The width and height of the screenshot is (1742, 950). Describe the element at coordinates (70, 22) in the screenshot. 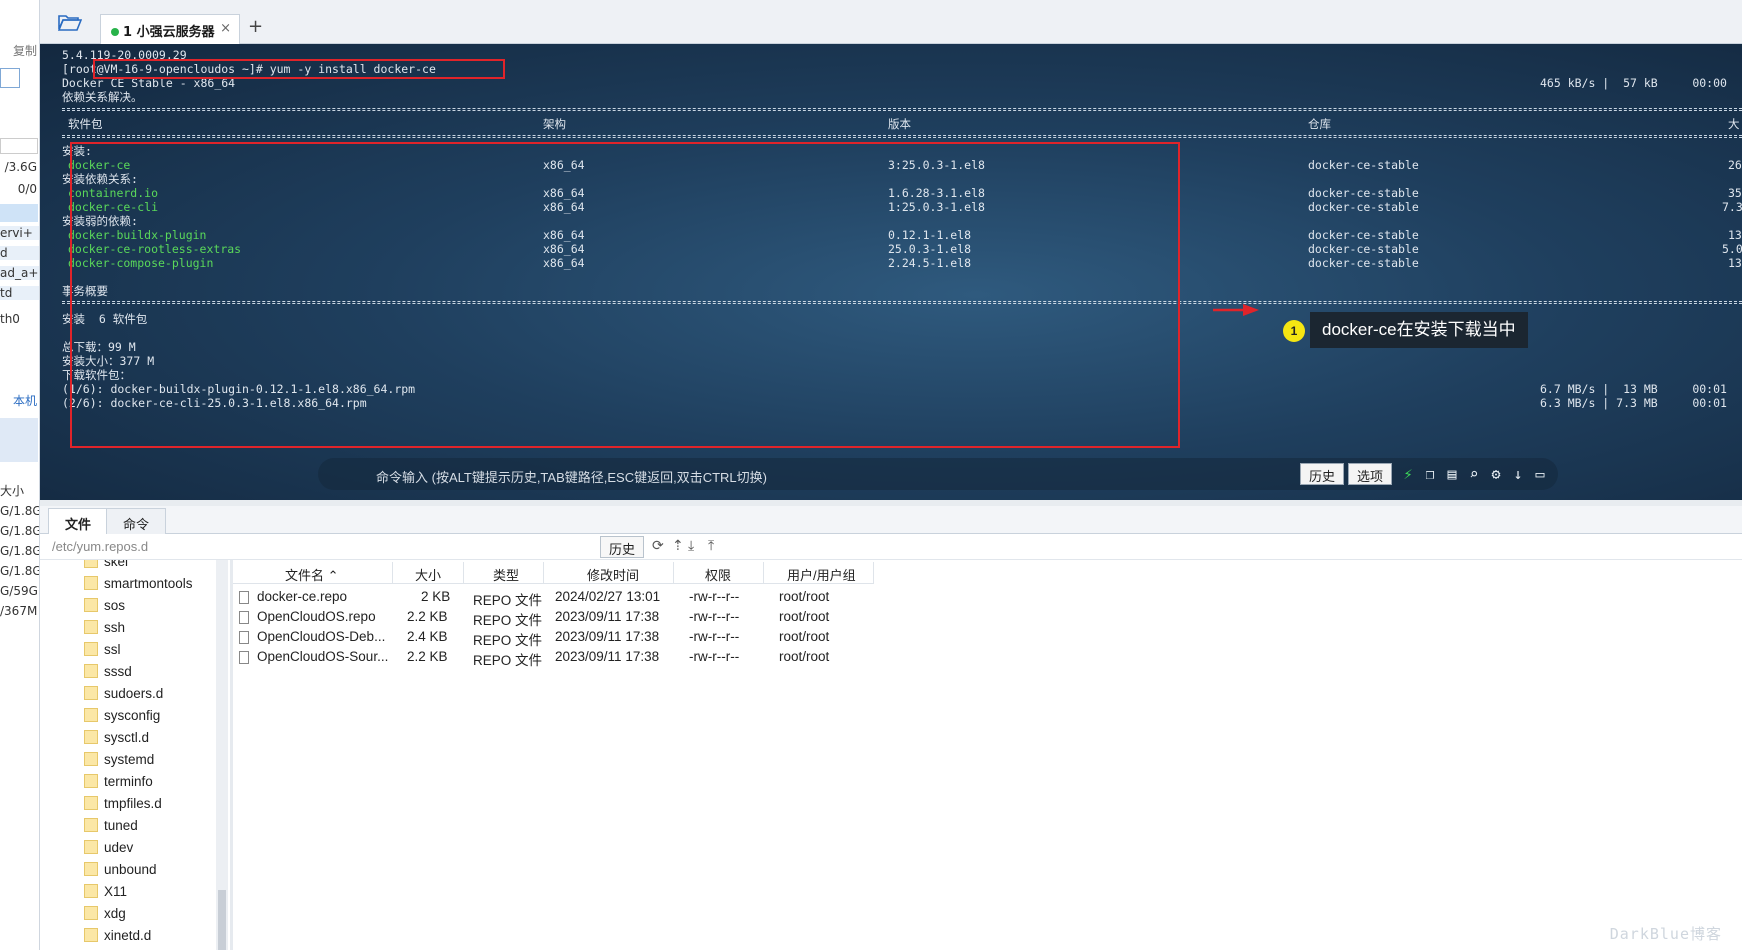

I see `folder-open-icon` at that location.